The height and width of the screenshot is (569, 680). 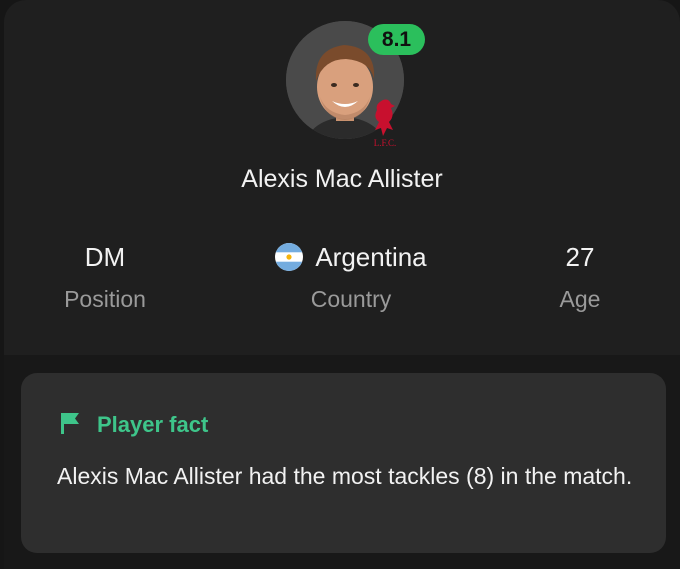 What do you see at coordinates (289, 257) in the screenshot?
I see `argentina-flag-icon` at bounding box center [289, 257].